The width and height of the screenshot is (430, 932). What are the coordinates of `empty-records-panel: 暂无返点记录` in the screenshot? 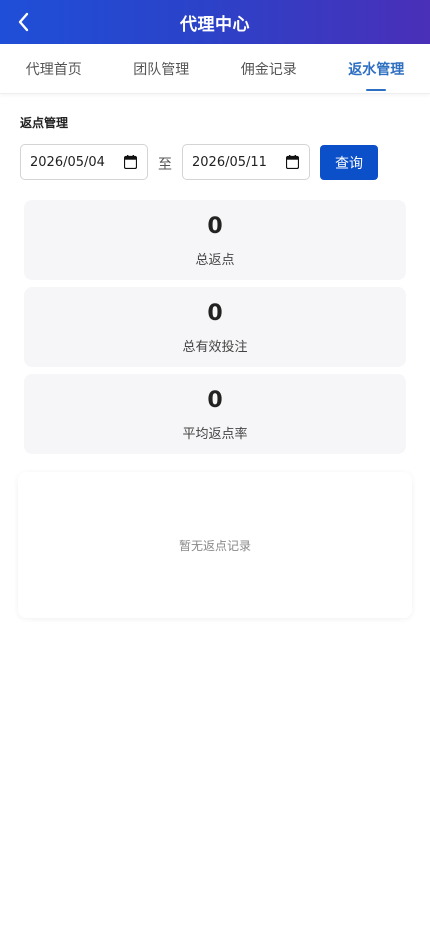 It's located at (215, 545).